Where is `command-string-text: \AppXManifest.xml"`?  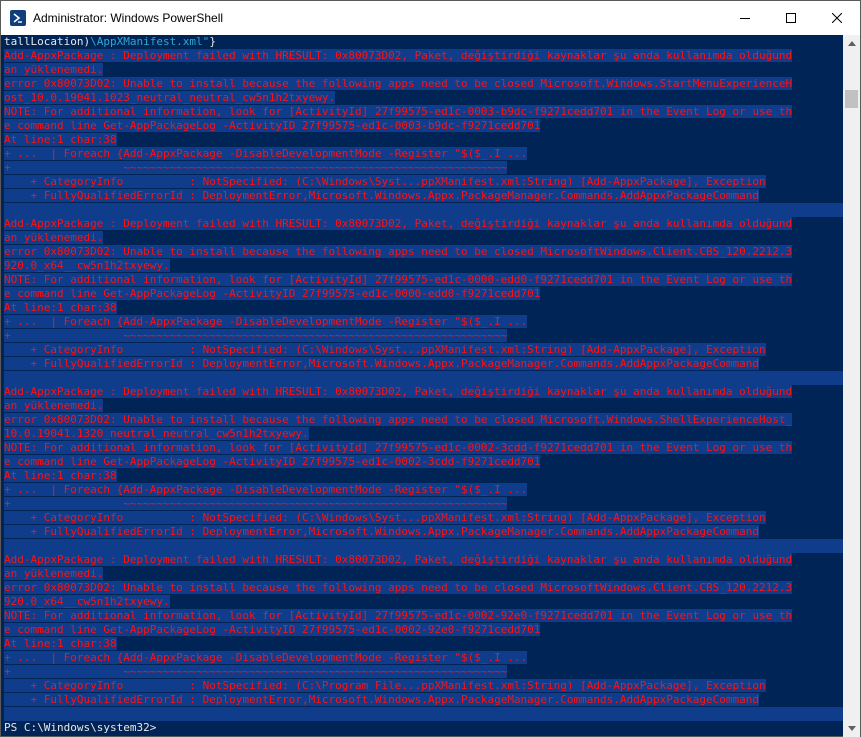
command-string-text: \AppXManifest.xml" is located at coordinates (150, 41).